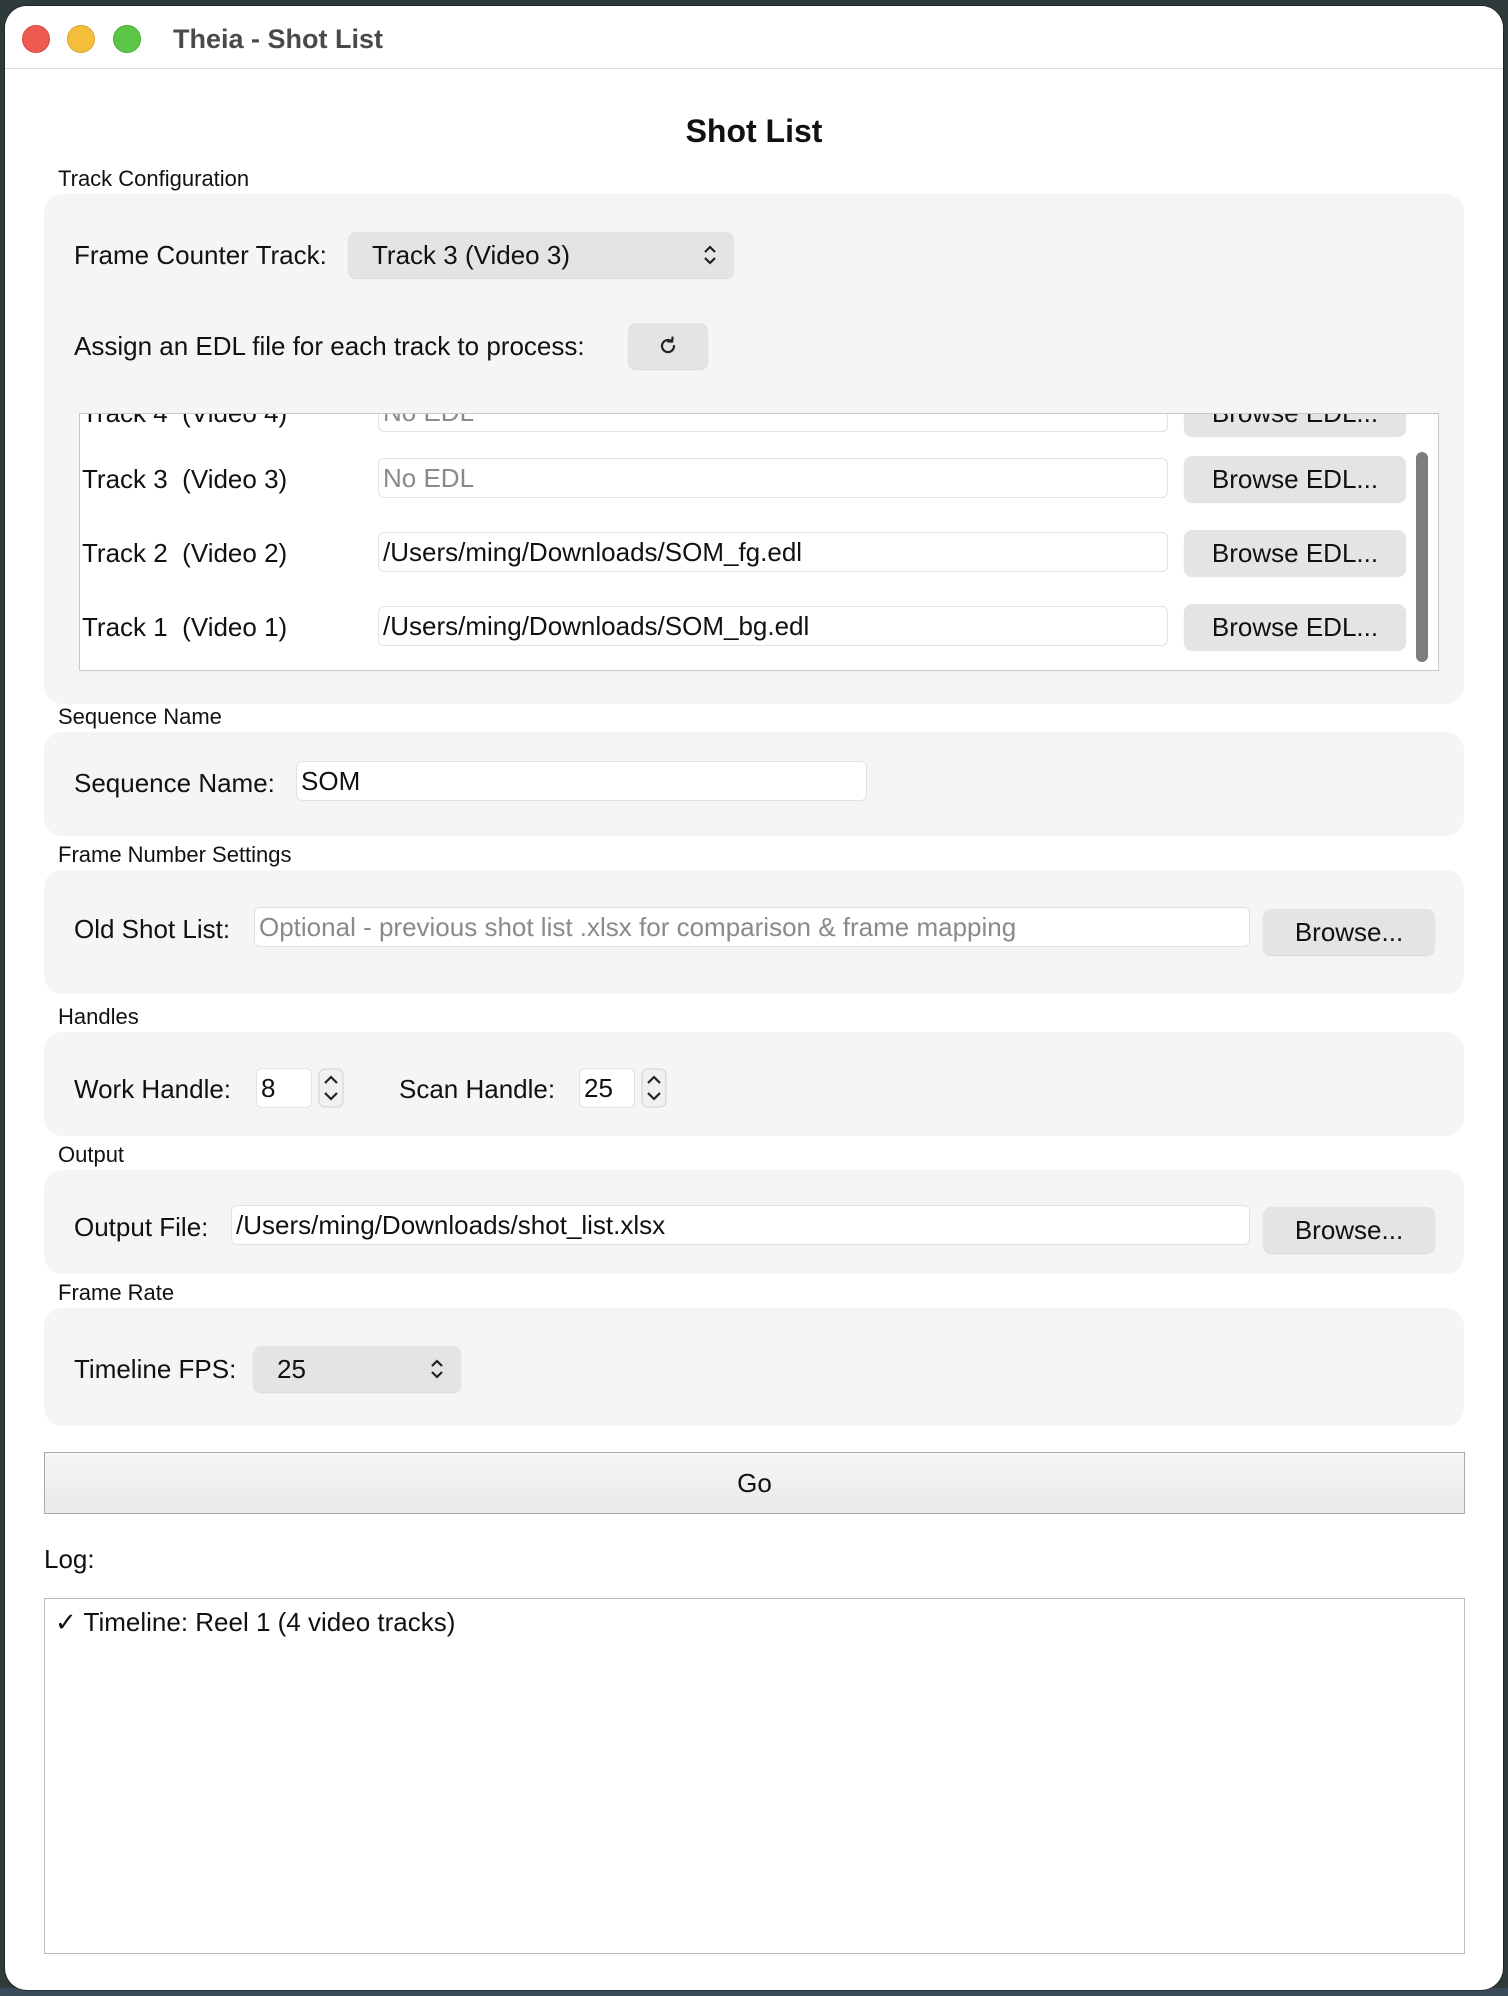 This screenshot has width=1508, height=1996. What do you see at coordinates (185, 420) in the screenshot?
I see `track-name: Track 4 (Video 4)` at bounding box center [185, 420].